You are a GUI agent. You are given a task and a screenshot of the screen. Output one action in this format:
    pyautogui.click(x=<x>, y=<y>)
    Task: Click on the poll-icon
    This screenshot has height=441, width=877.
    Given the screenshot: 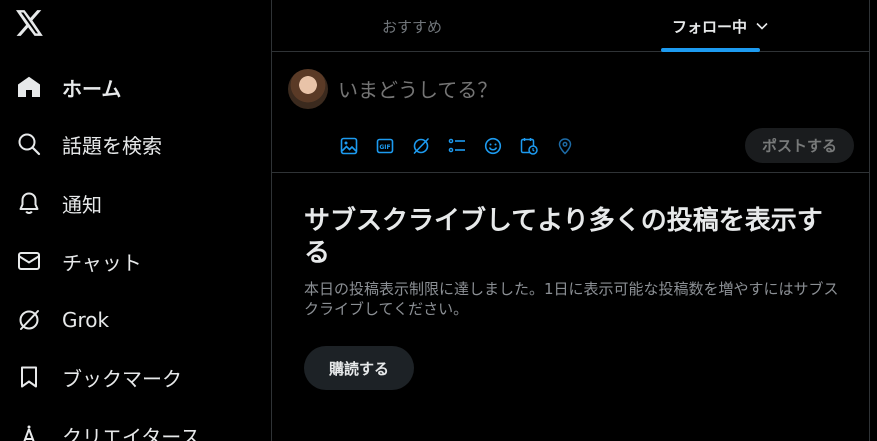 What is the action you would take?
    pyautogui.click(x=464, y=146)
    